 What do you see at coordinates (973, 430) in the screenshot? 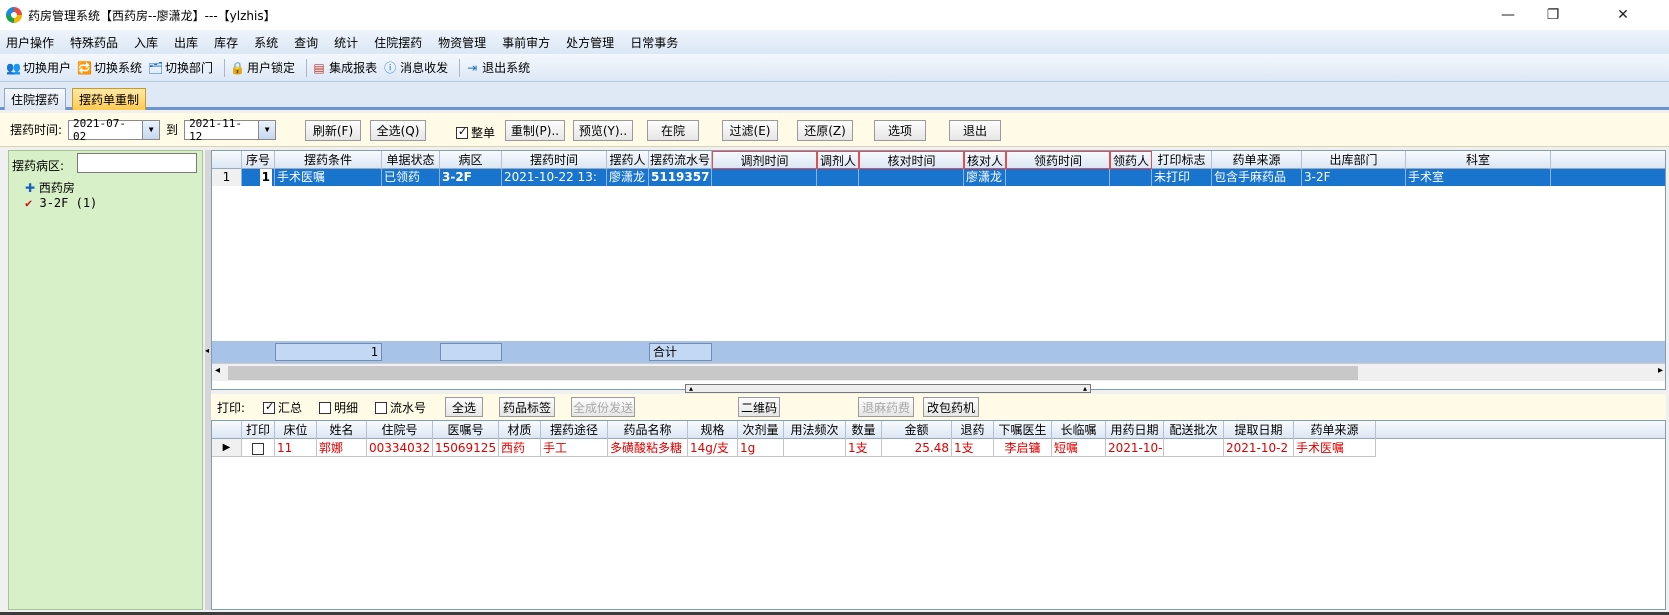
I see `header-return: 退药` at bounding box center [973, 430].